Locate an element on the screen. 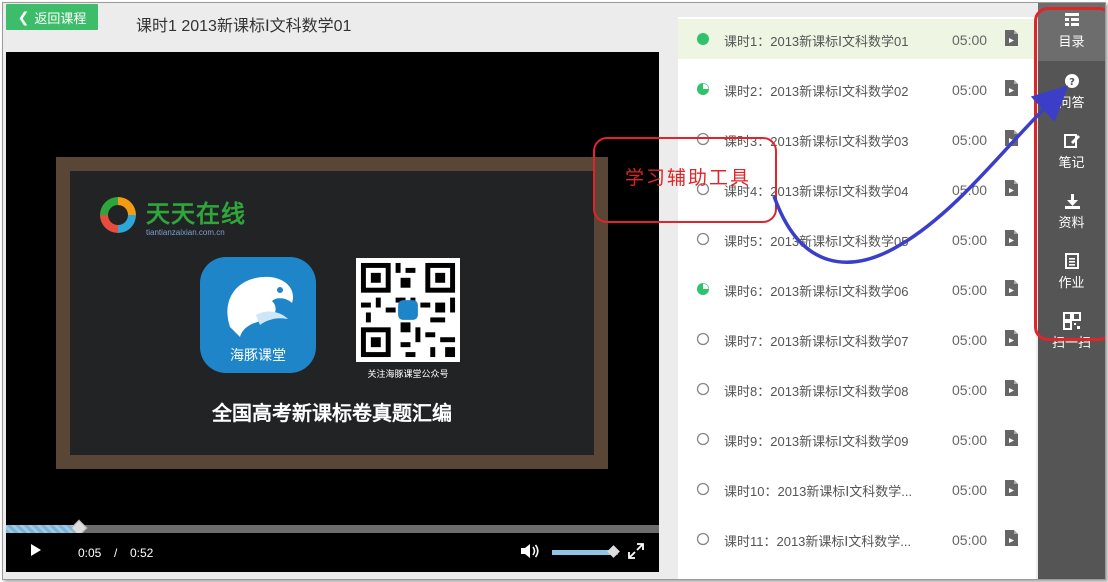 Image resolution: width=1108 pixels, height=582 pixels. lesson-title: 课时8：2013新课标Ⅰ文科数学08 is located at coordinates (816, 391).